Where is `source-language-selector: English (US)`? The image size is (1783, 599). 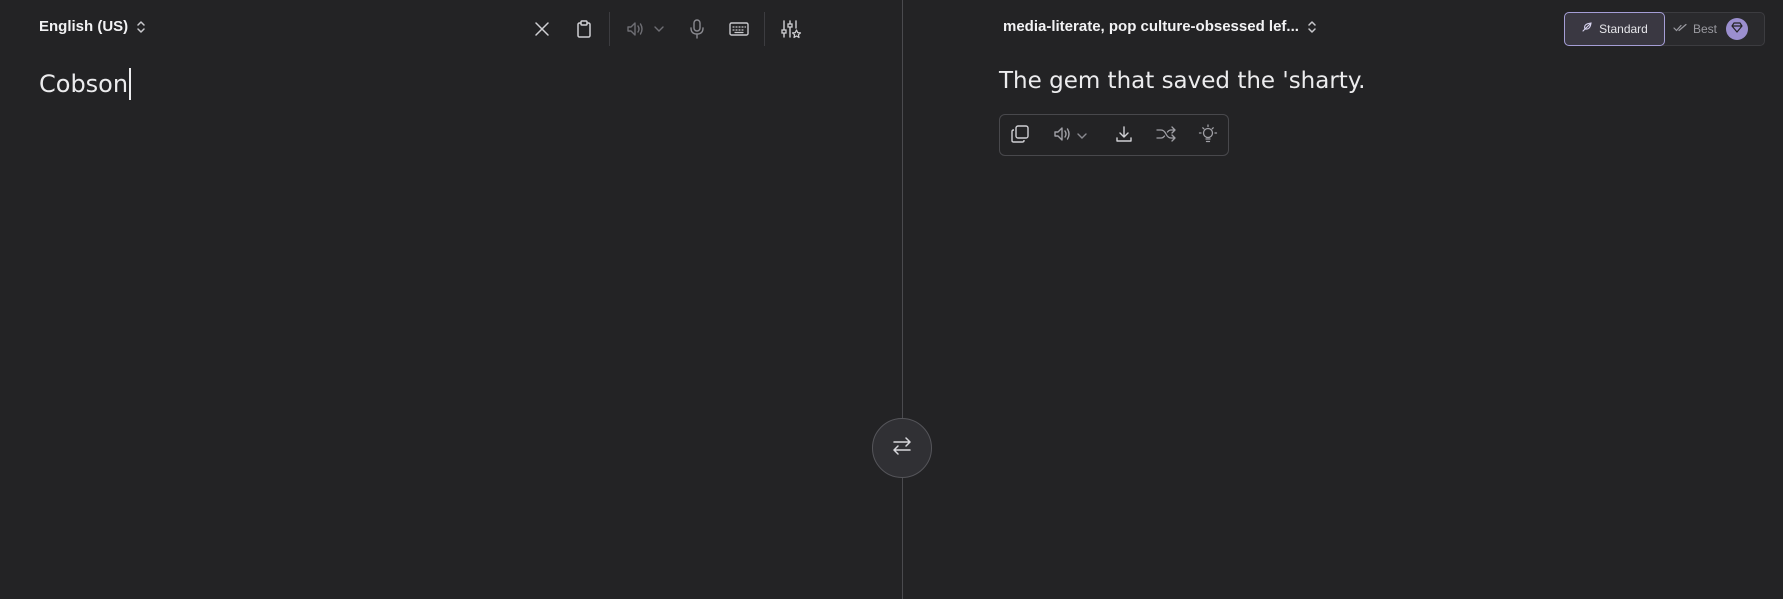
source-language-selector: English (US) is located at coordinates (92, 26).